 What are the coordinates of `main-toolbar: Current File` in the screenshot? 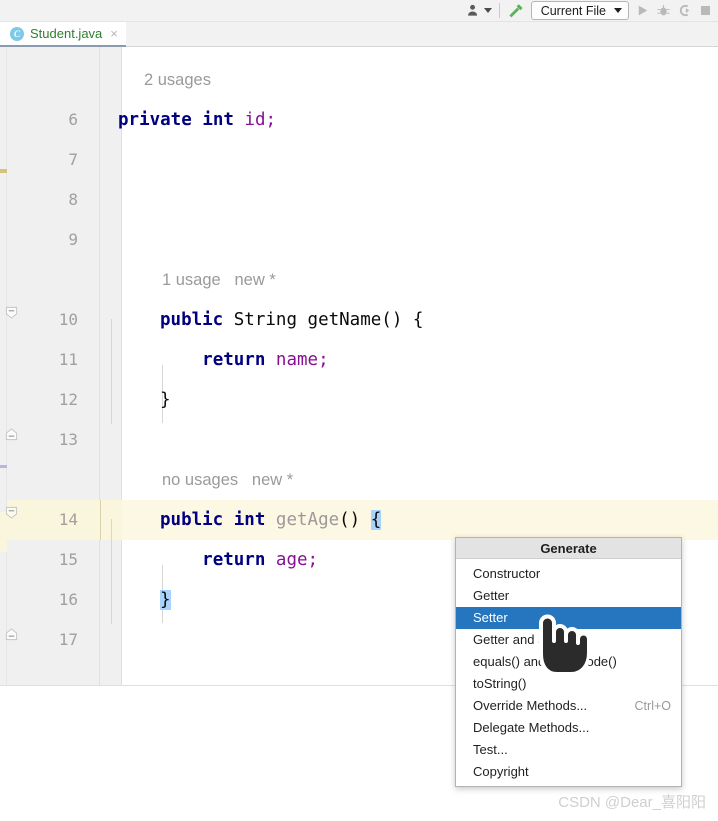 It's located at (359, 11).